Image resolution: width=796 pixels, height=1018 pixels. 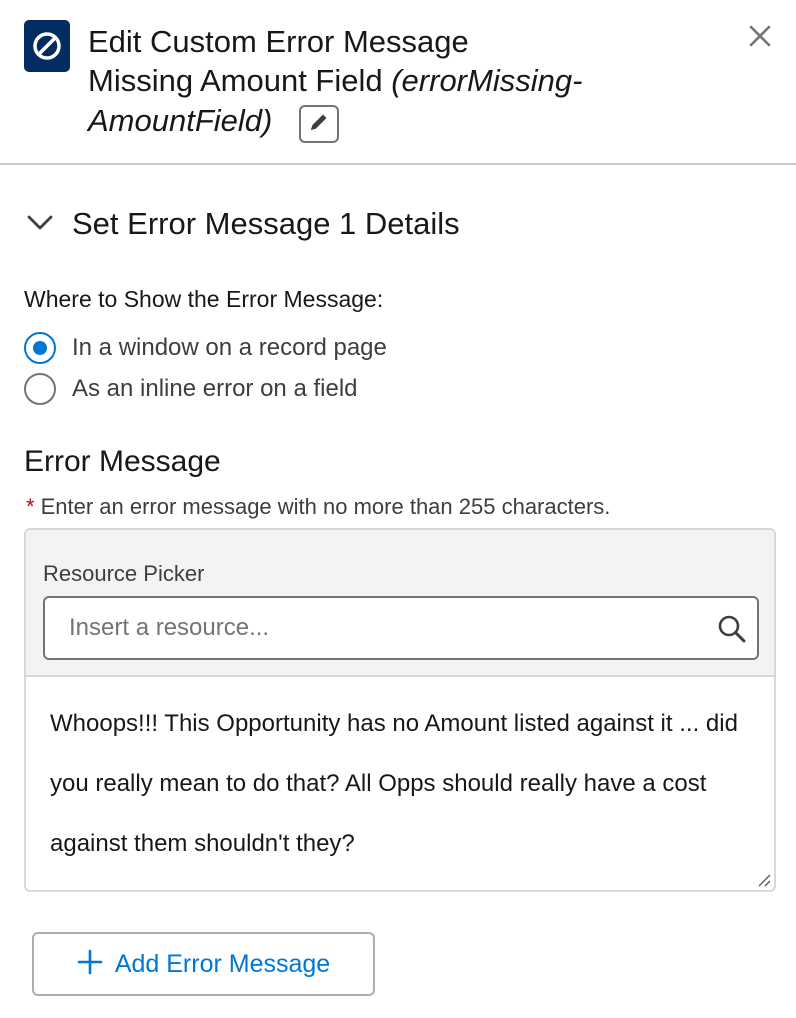 I want to click on element-api-name: (errorMissing-, so click(x=487, y=80).